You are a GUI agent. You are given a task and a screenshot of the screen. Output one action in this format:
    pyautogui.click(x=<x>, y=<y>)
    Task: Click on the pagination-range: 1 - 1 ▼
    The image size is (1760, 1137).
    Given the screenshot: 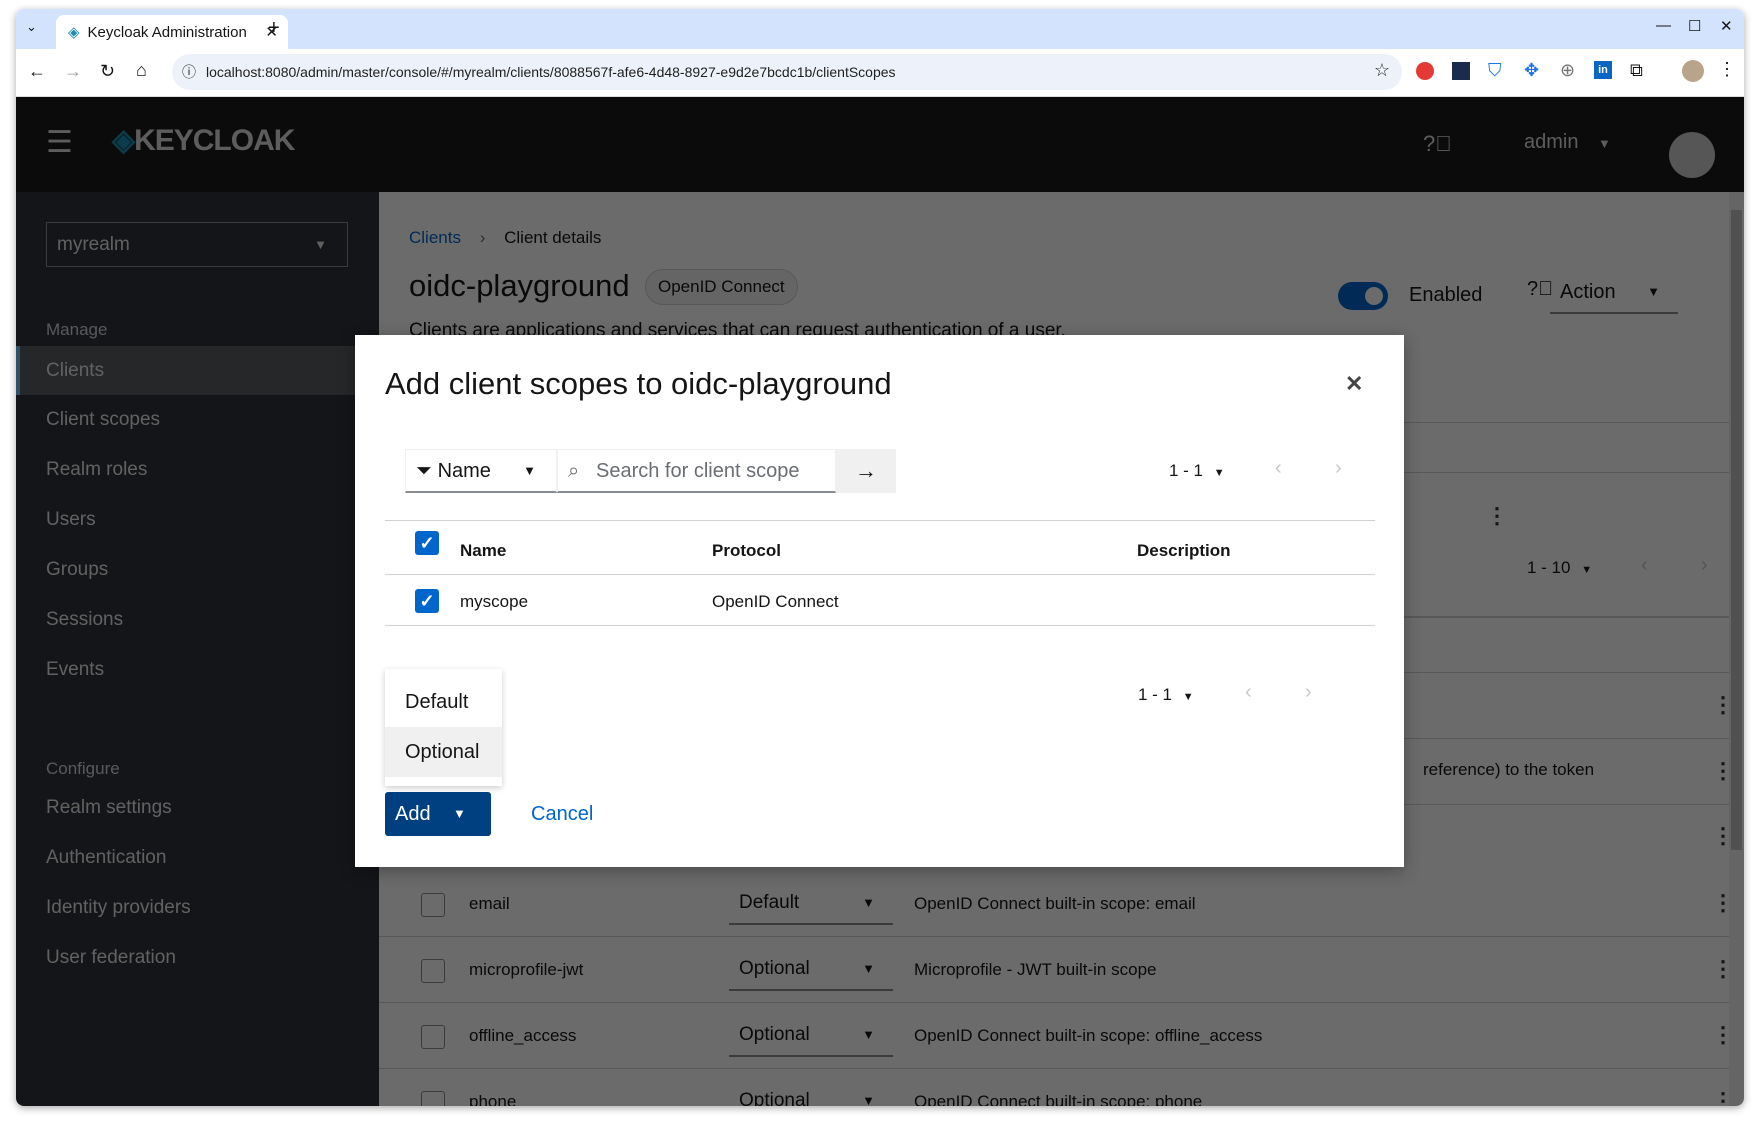 What is the action you would take?
    pyautogui.click(x=1197, y=471)
    